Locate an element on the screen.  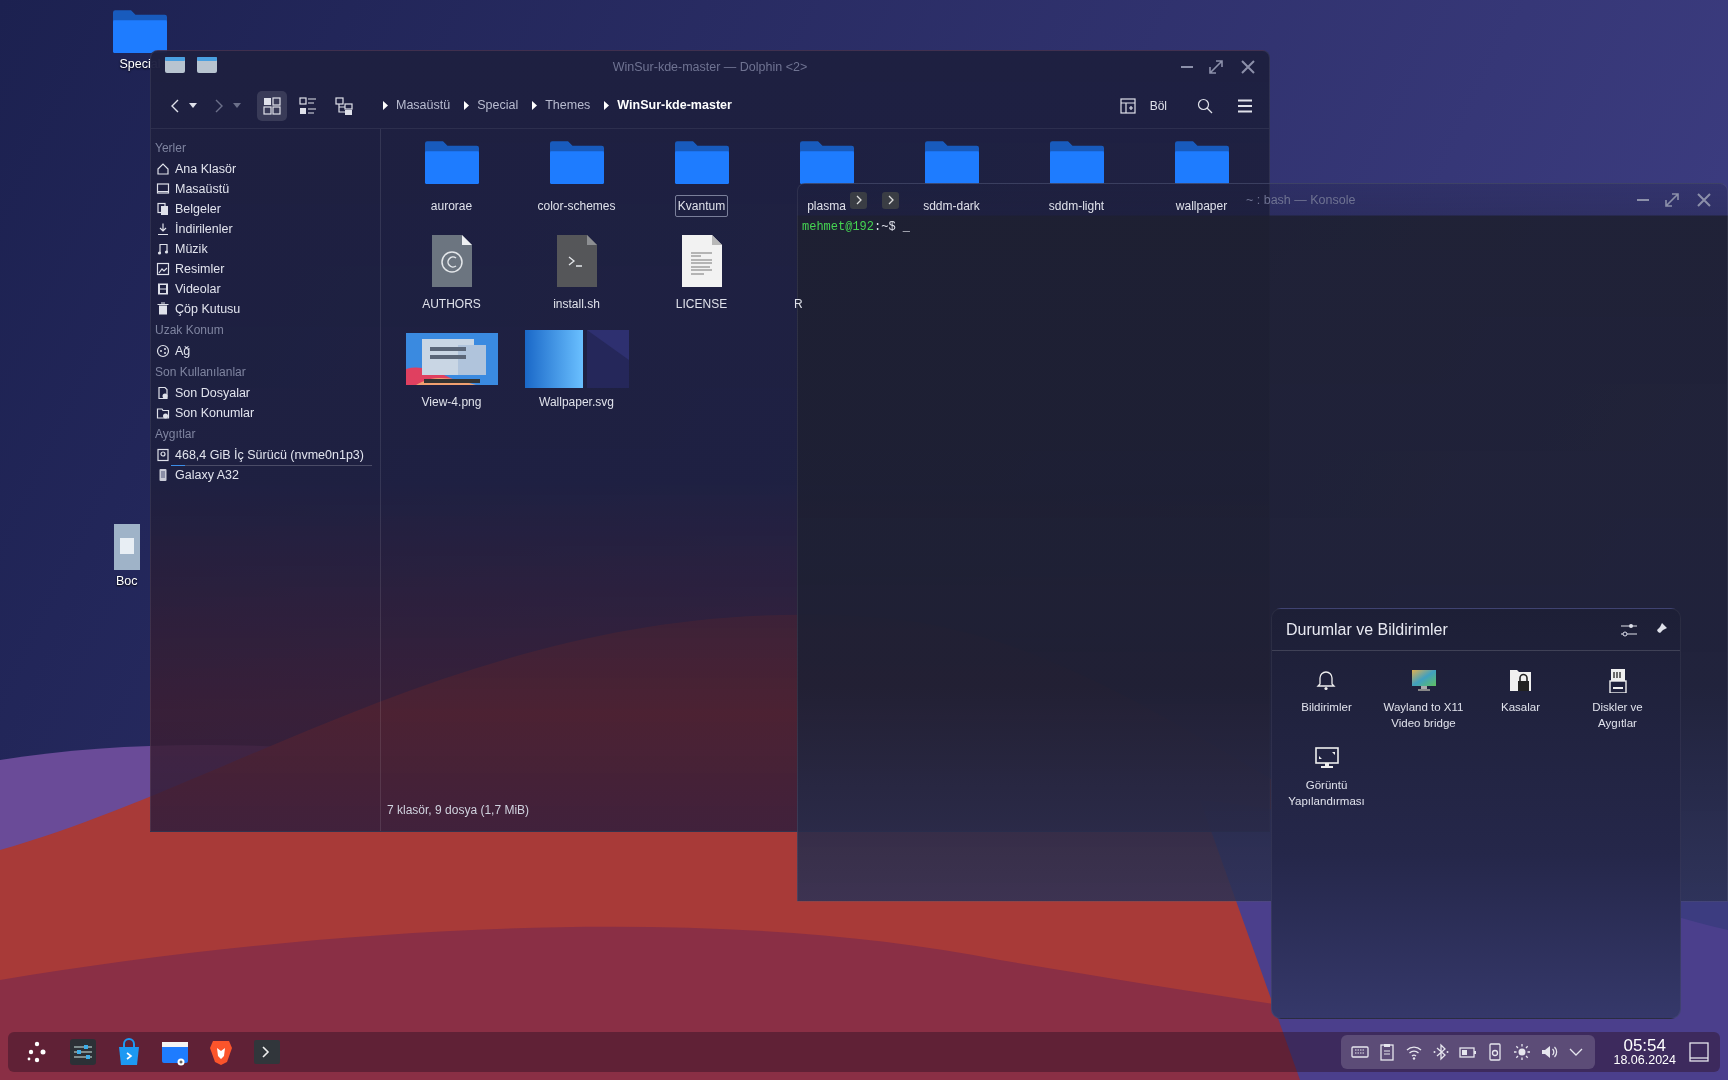
configure-button is located at coordinates (1629, 629).